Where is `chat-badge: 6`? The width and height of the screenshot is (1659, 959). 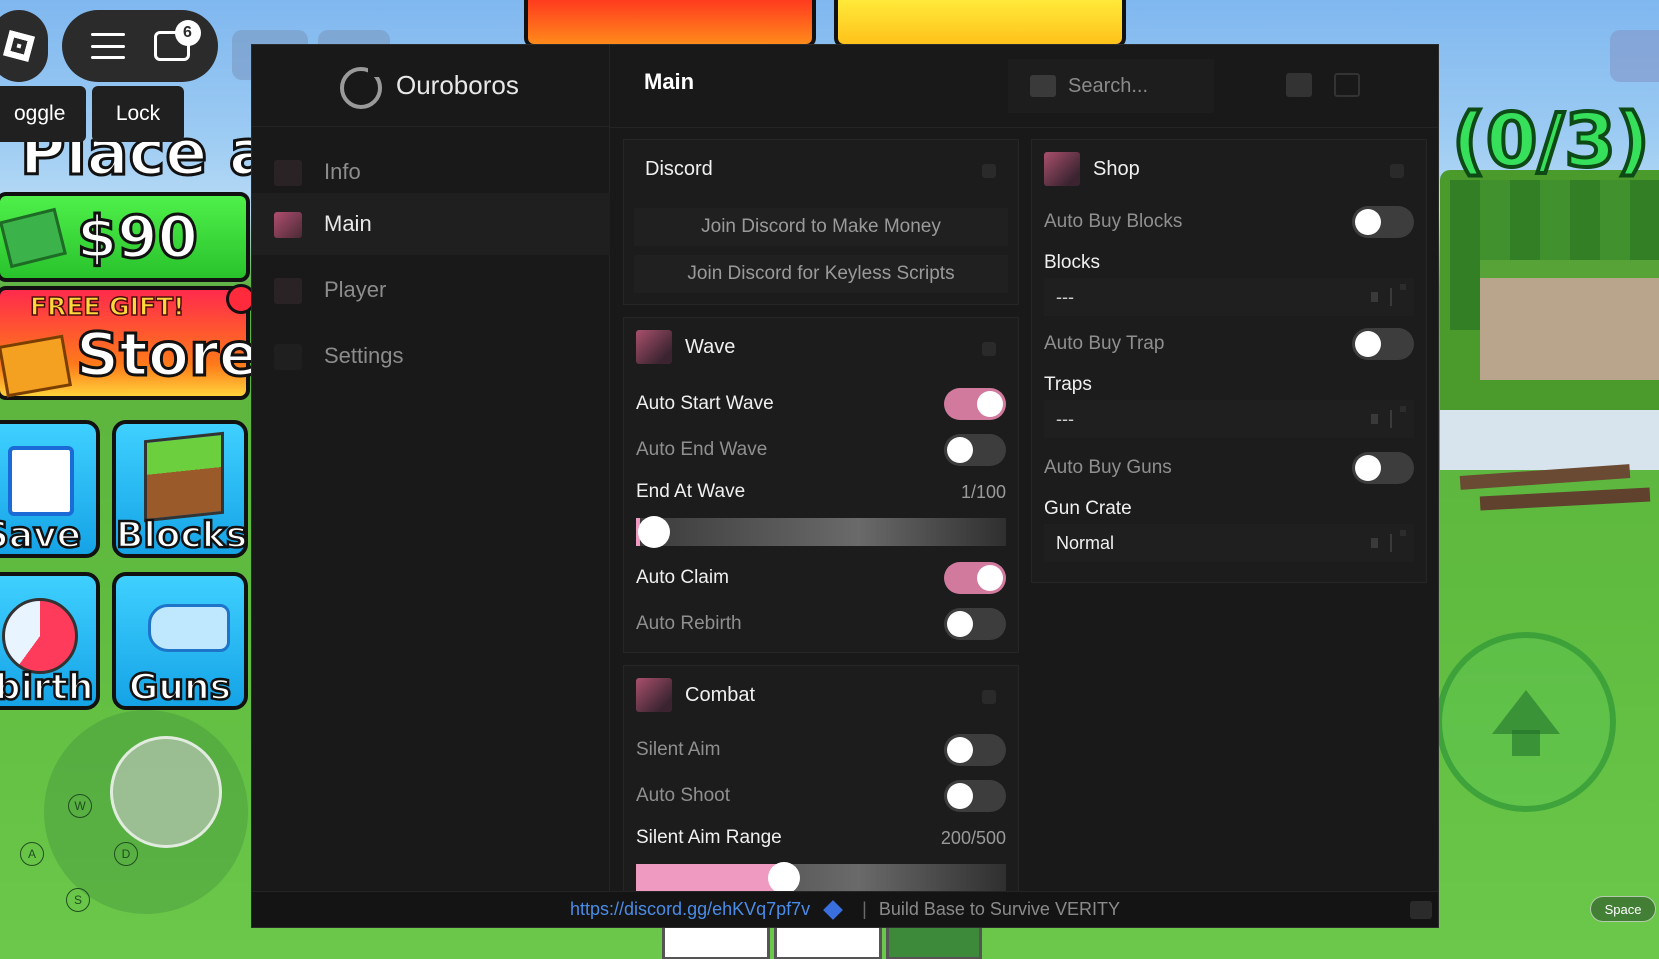
chat-badge: 6 is located at coordinates (187, 33).